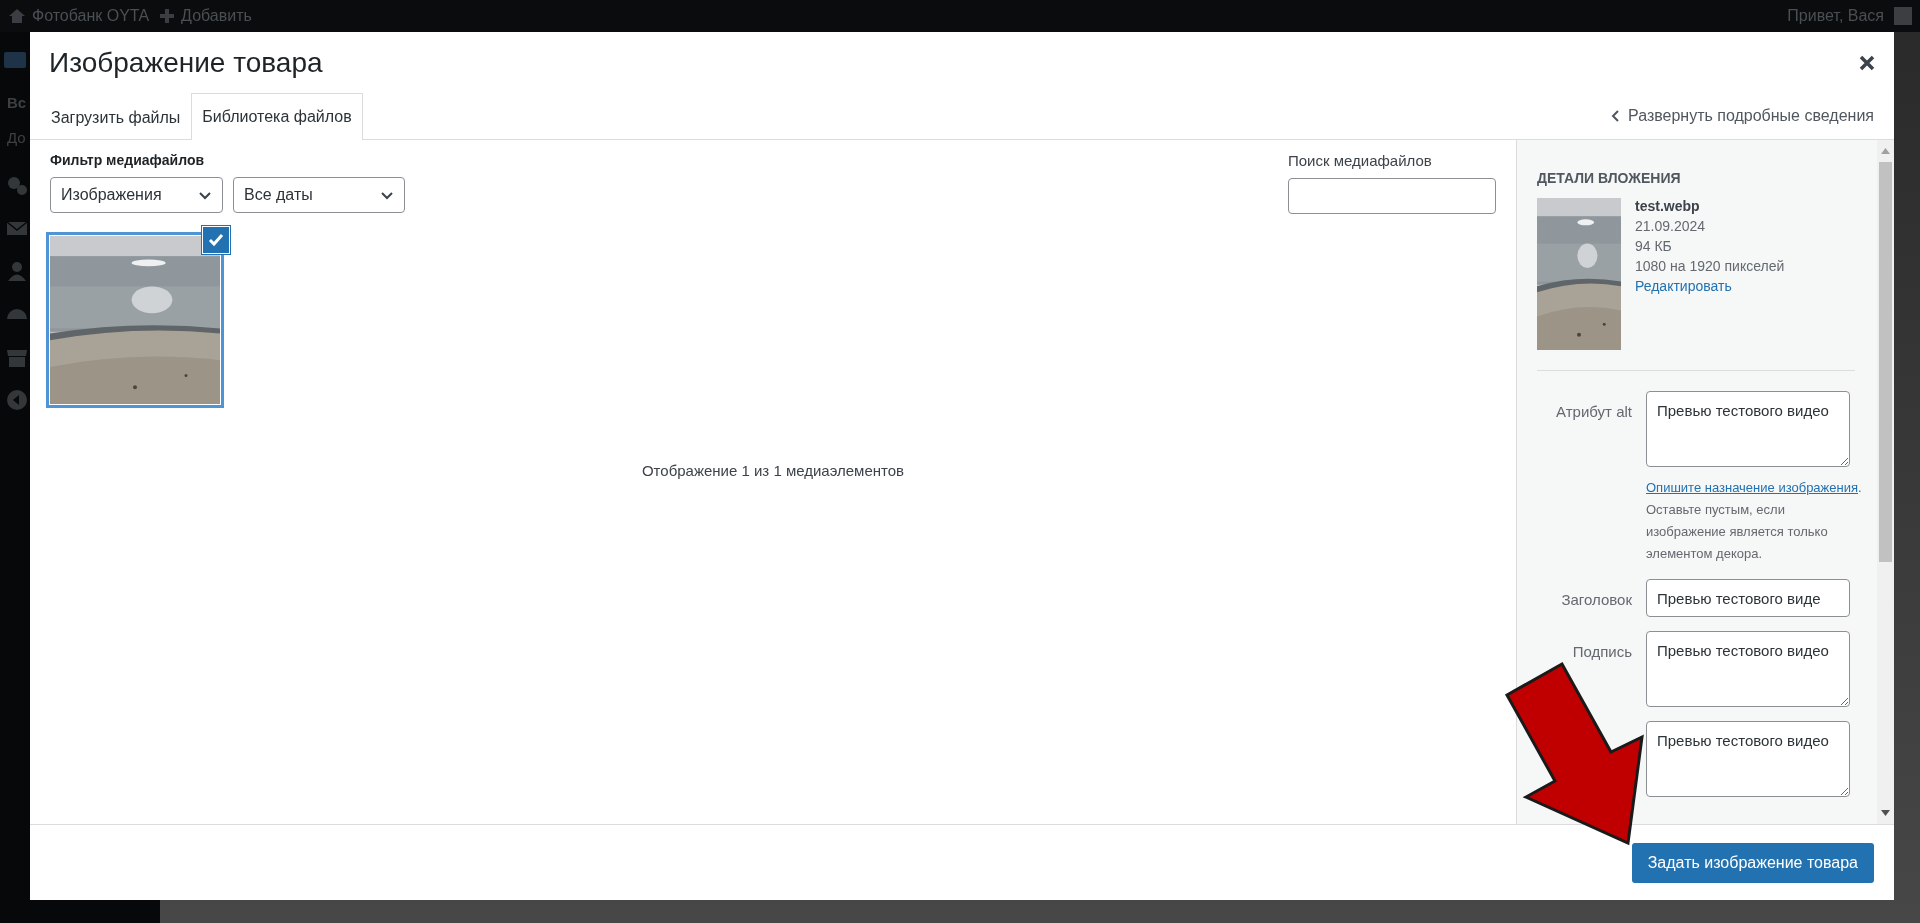 The width and height of the screenshot is (1920, 923). I want to click on scroll-up-icon, so click(1885, 151).